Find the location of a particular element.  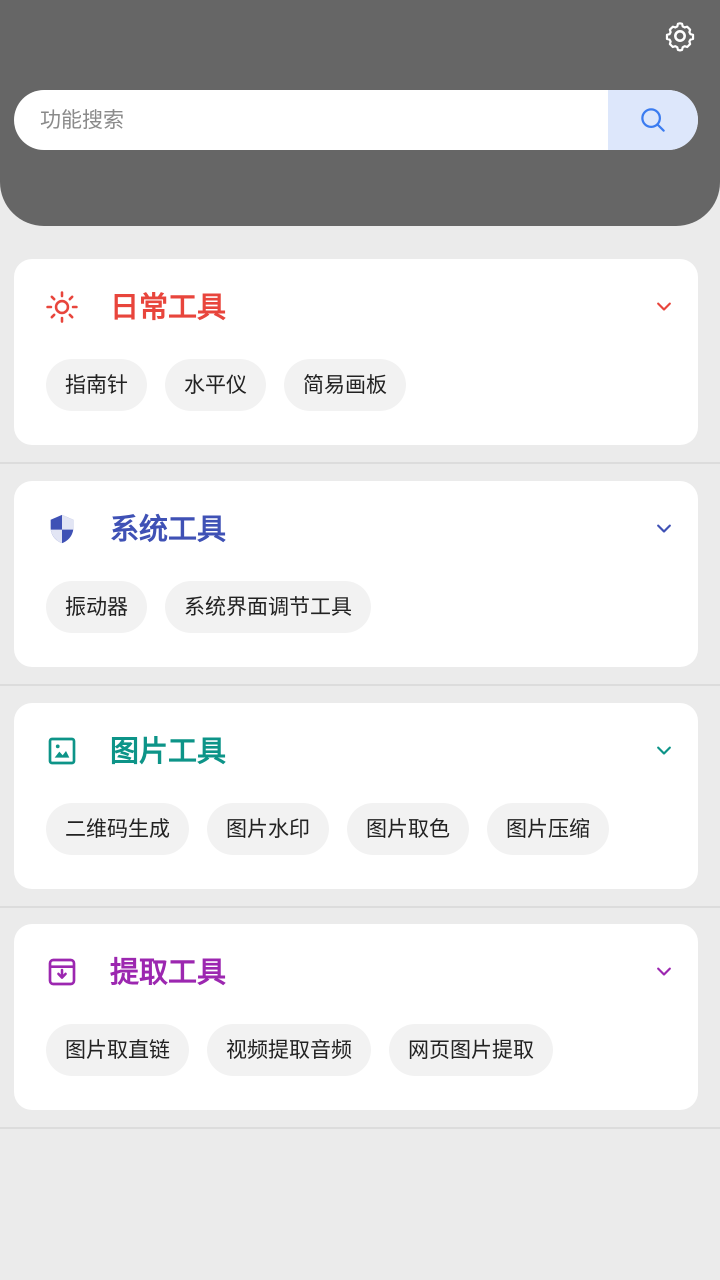

tool-list: 振动器 系统界面调节工具 is located at coordinates (208, 607).